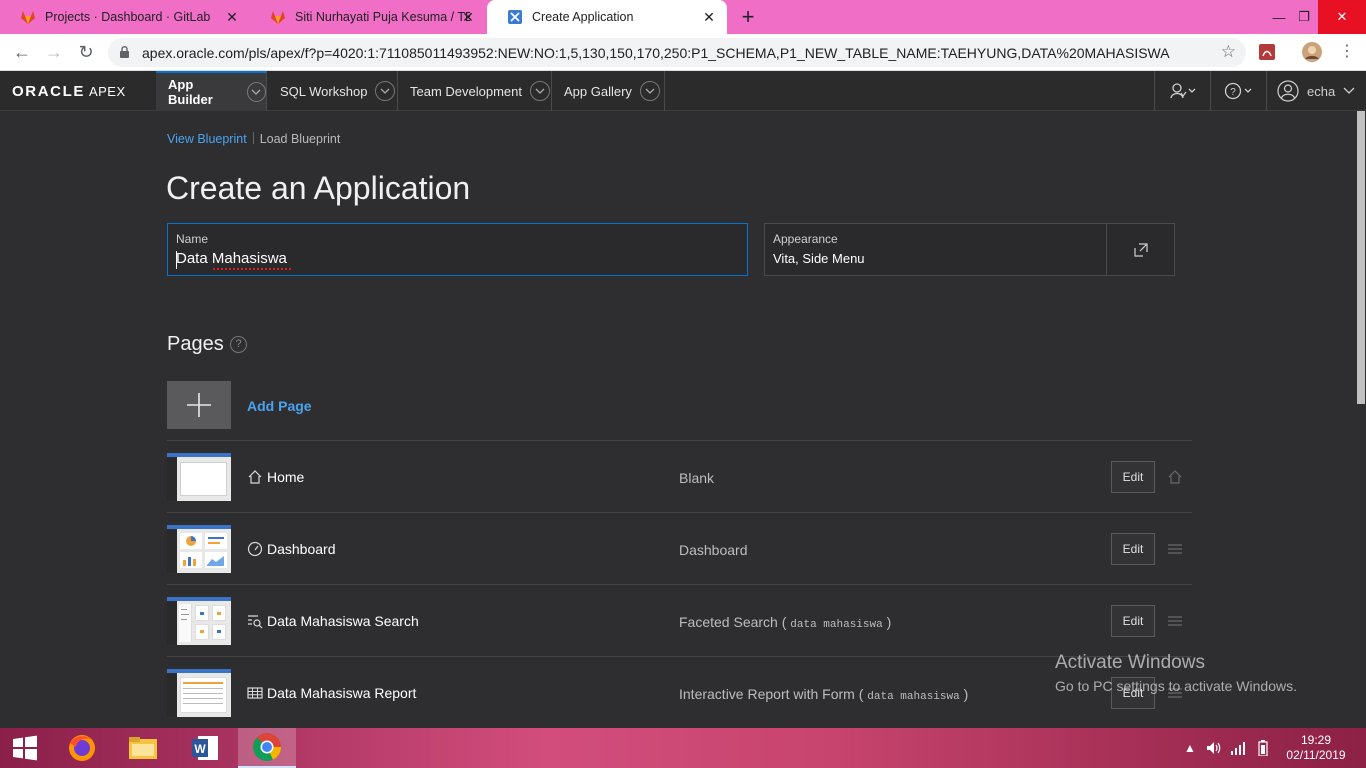 Image resolution: width=1366 pixels, height=768 pixels. I want to click on lock-icon, so click(124, 52).